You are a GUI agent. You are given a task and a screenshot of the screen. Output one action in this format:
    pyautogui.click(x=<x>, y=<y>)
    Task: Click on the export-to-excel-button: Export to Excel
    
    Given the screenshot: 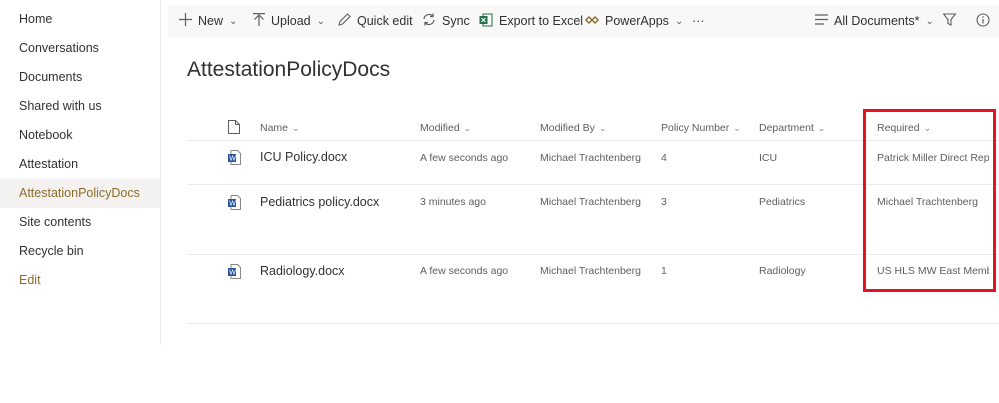 What is the action you would take?
    pyautogui.click(x=531, y=21)
    